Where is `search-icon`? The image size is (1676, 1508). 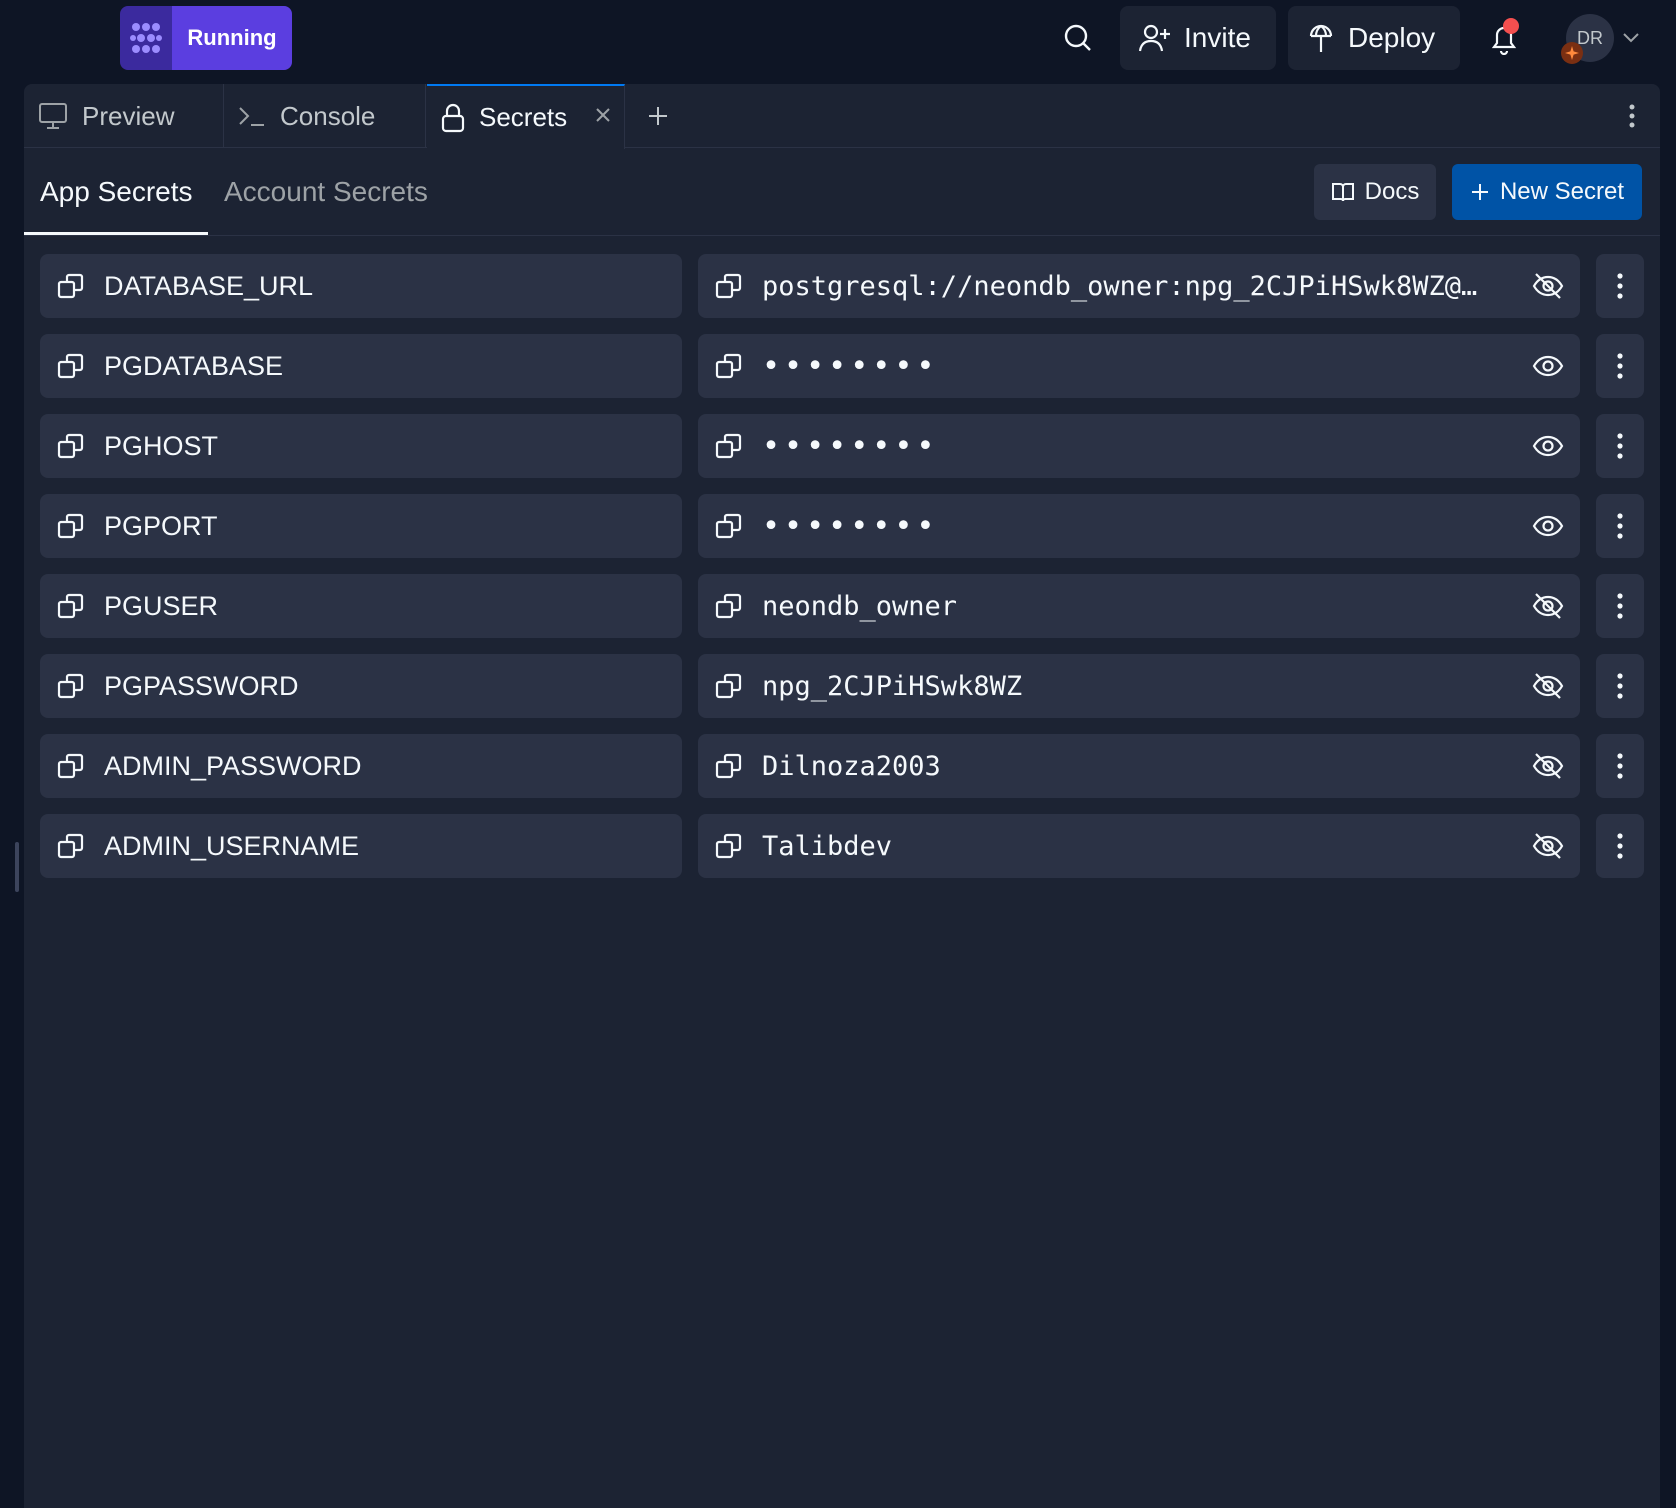
search-icon is located at coordinates (1078, 38).